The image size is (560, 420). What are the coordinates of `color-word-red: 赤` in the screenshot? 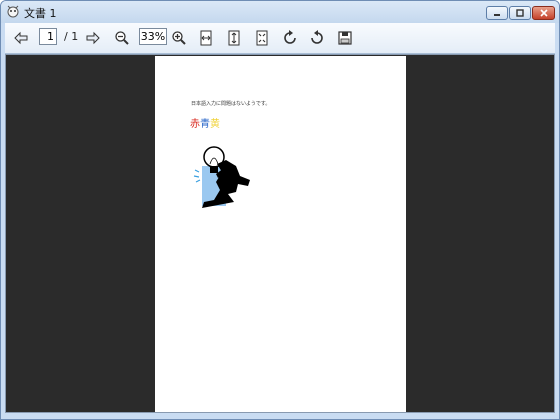 It's located at (195, 124).